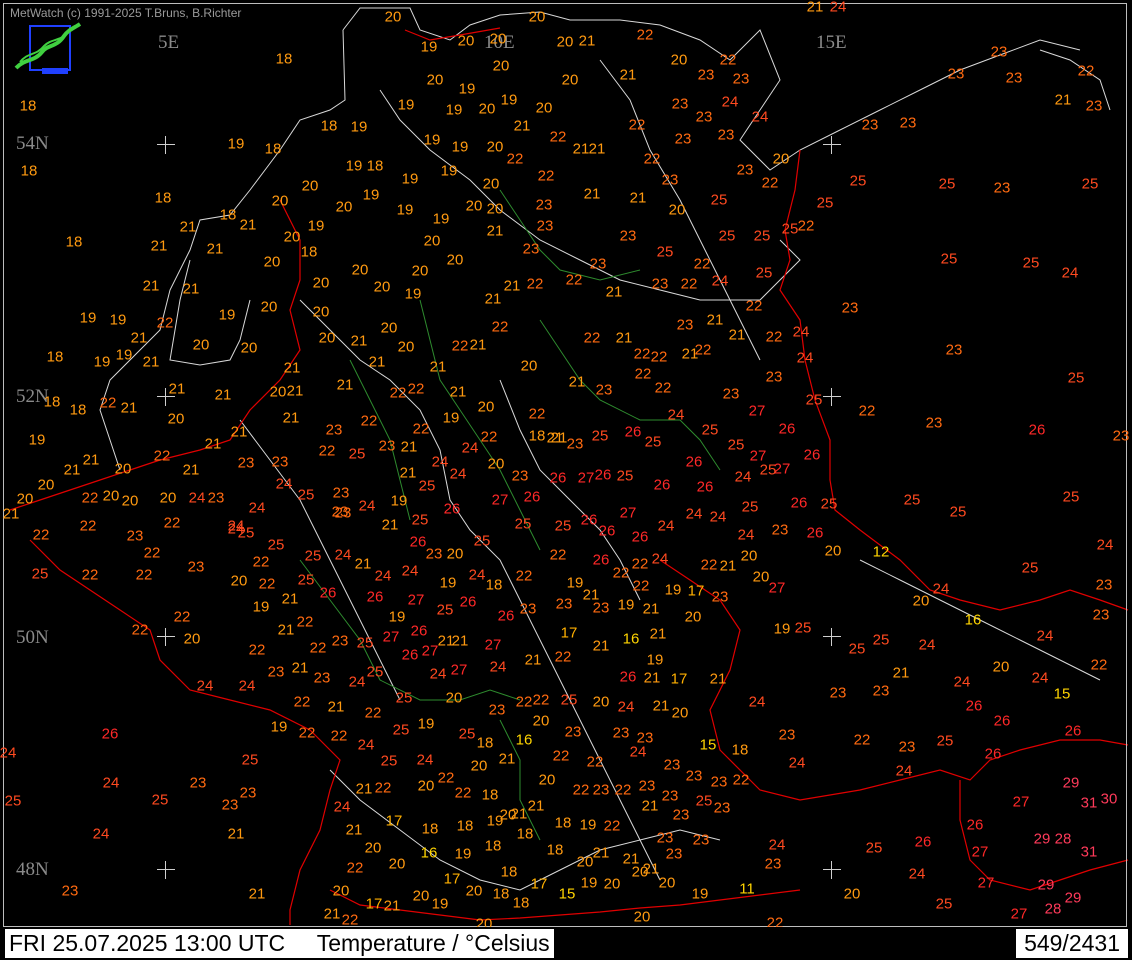  I want to click on station-temperature: 27, so click(986, 883).